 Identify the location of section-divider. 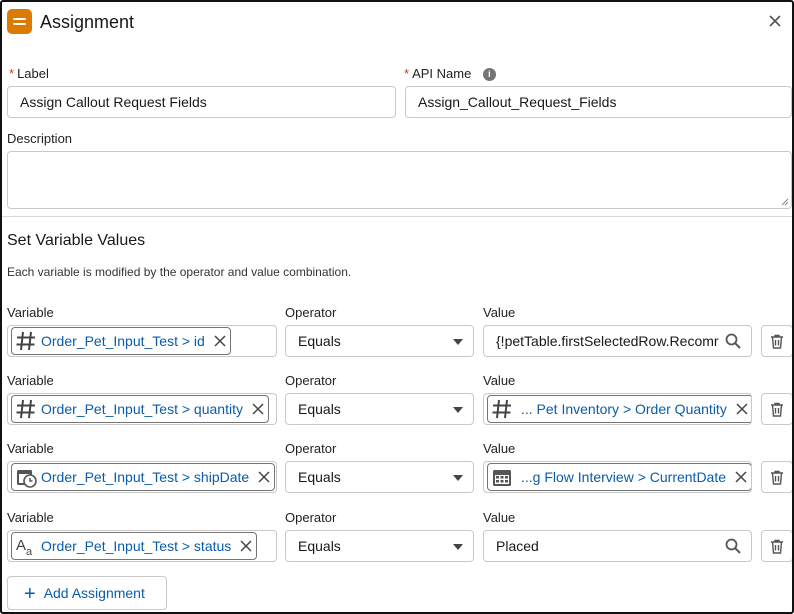
(397, 216).